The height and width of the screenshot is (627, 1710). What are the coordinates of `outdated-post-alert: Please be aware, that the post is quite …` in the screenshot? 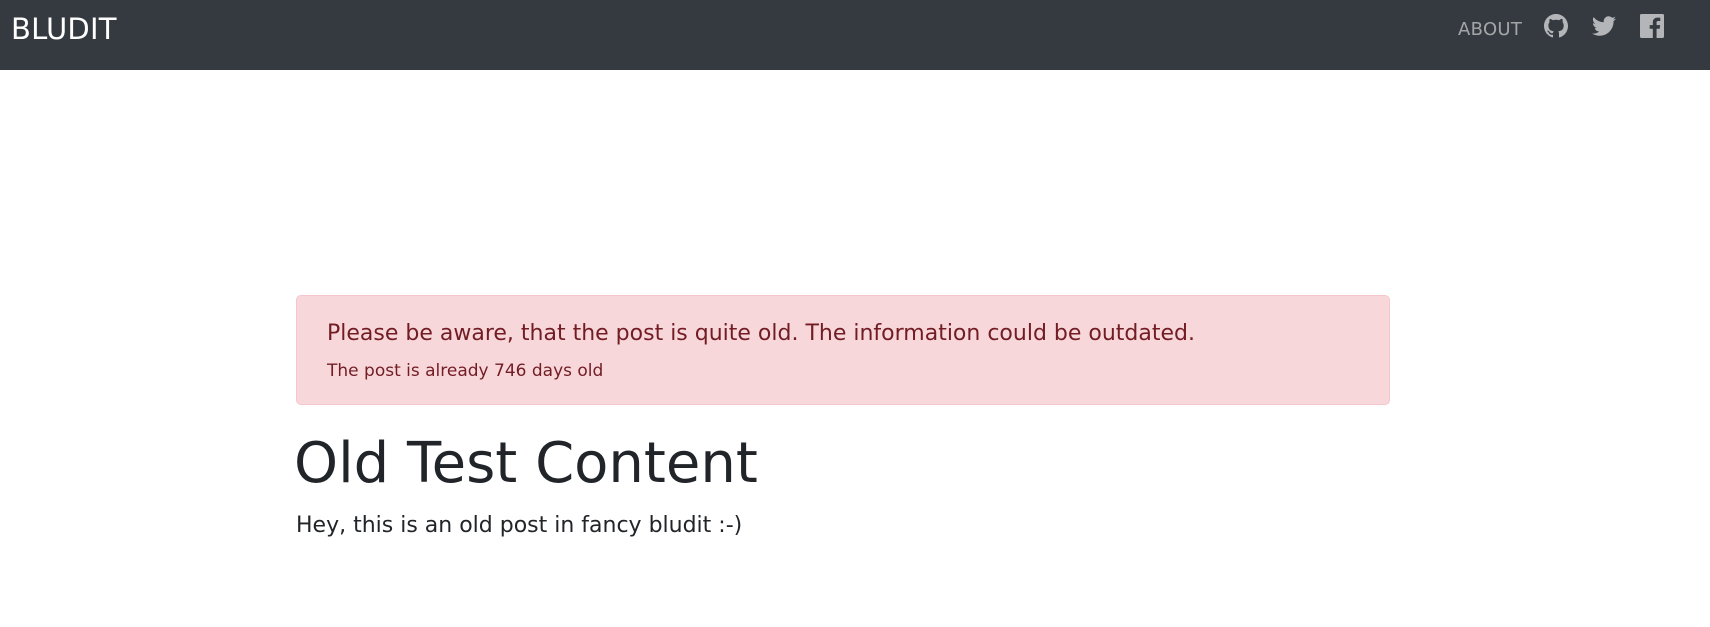 It's located at (843, 350).